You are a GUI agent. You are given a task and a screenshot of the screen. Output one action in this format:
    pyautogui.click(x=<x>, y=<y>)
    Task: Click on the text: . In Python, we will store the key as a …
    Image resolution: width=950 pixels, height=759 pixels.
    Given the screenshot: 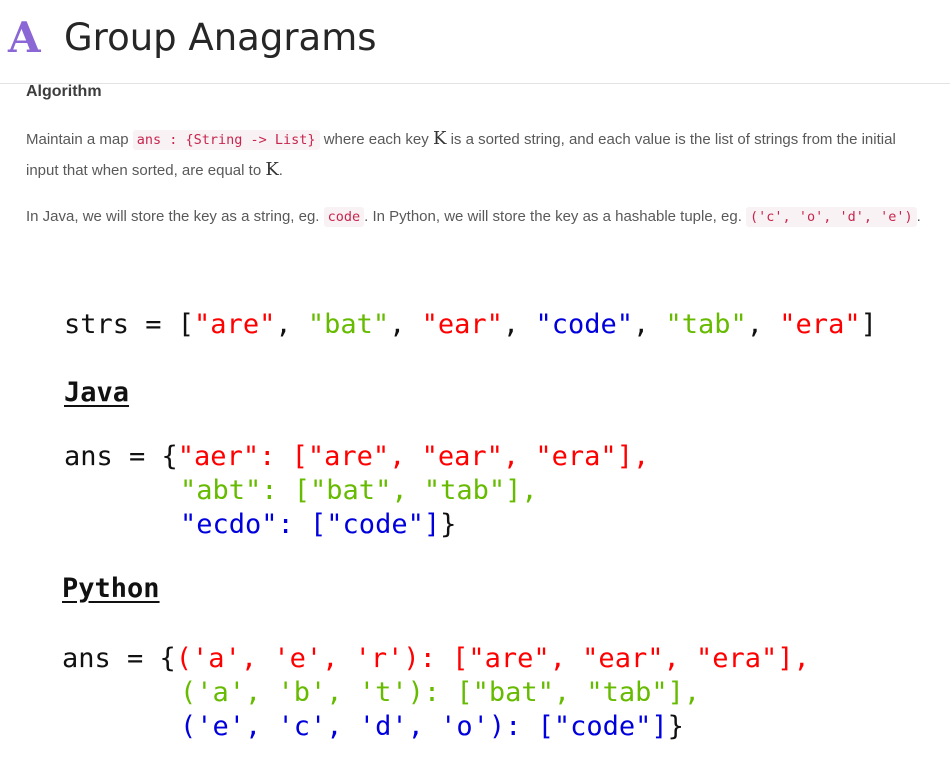 What is the action you would take?
    pyautogui.click(x=555, y=216)
    